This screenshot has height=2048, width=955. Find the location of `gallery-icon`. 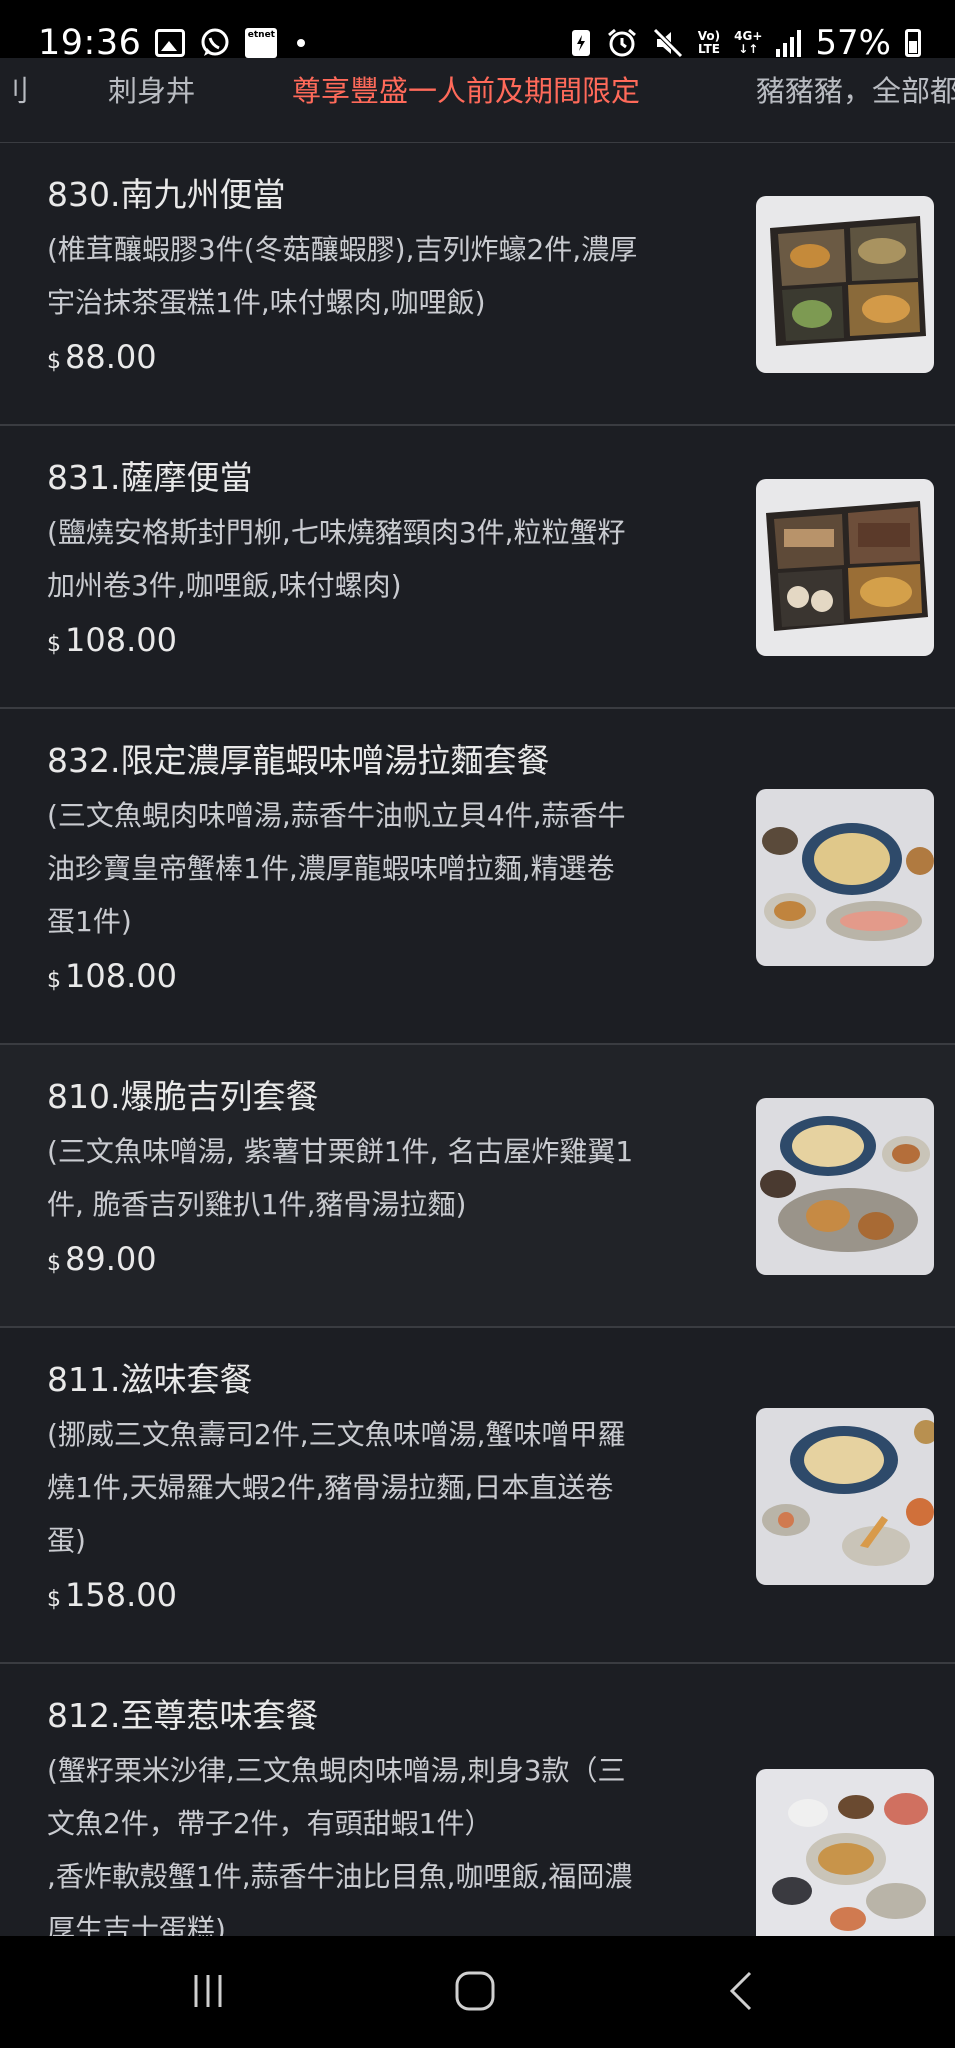

gallery-icon is located at coordinates (170, 43).